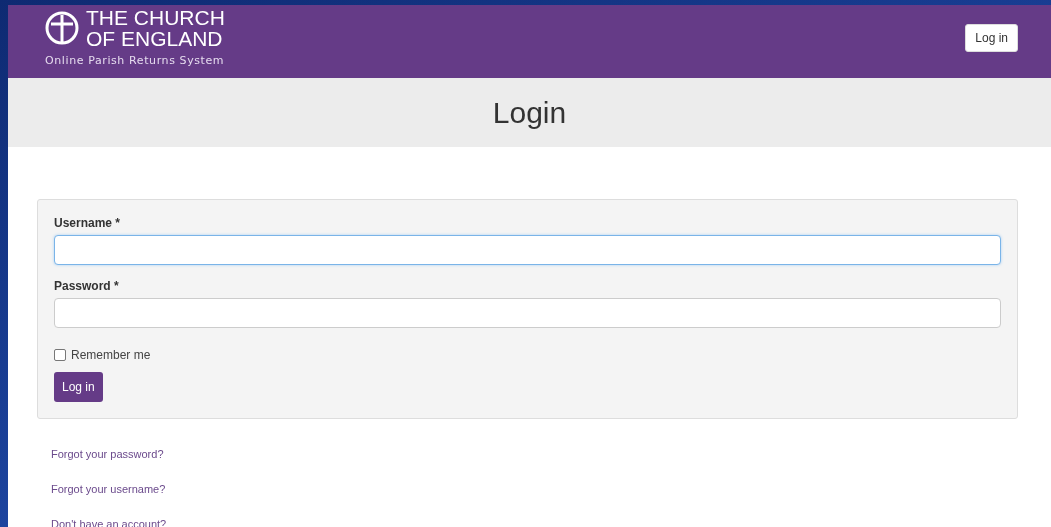  What do you see at coordinates (107, 454) in the screenshot?
I see `link: Forgot your password?` at bounding box center [107, 454].